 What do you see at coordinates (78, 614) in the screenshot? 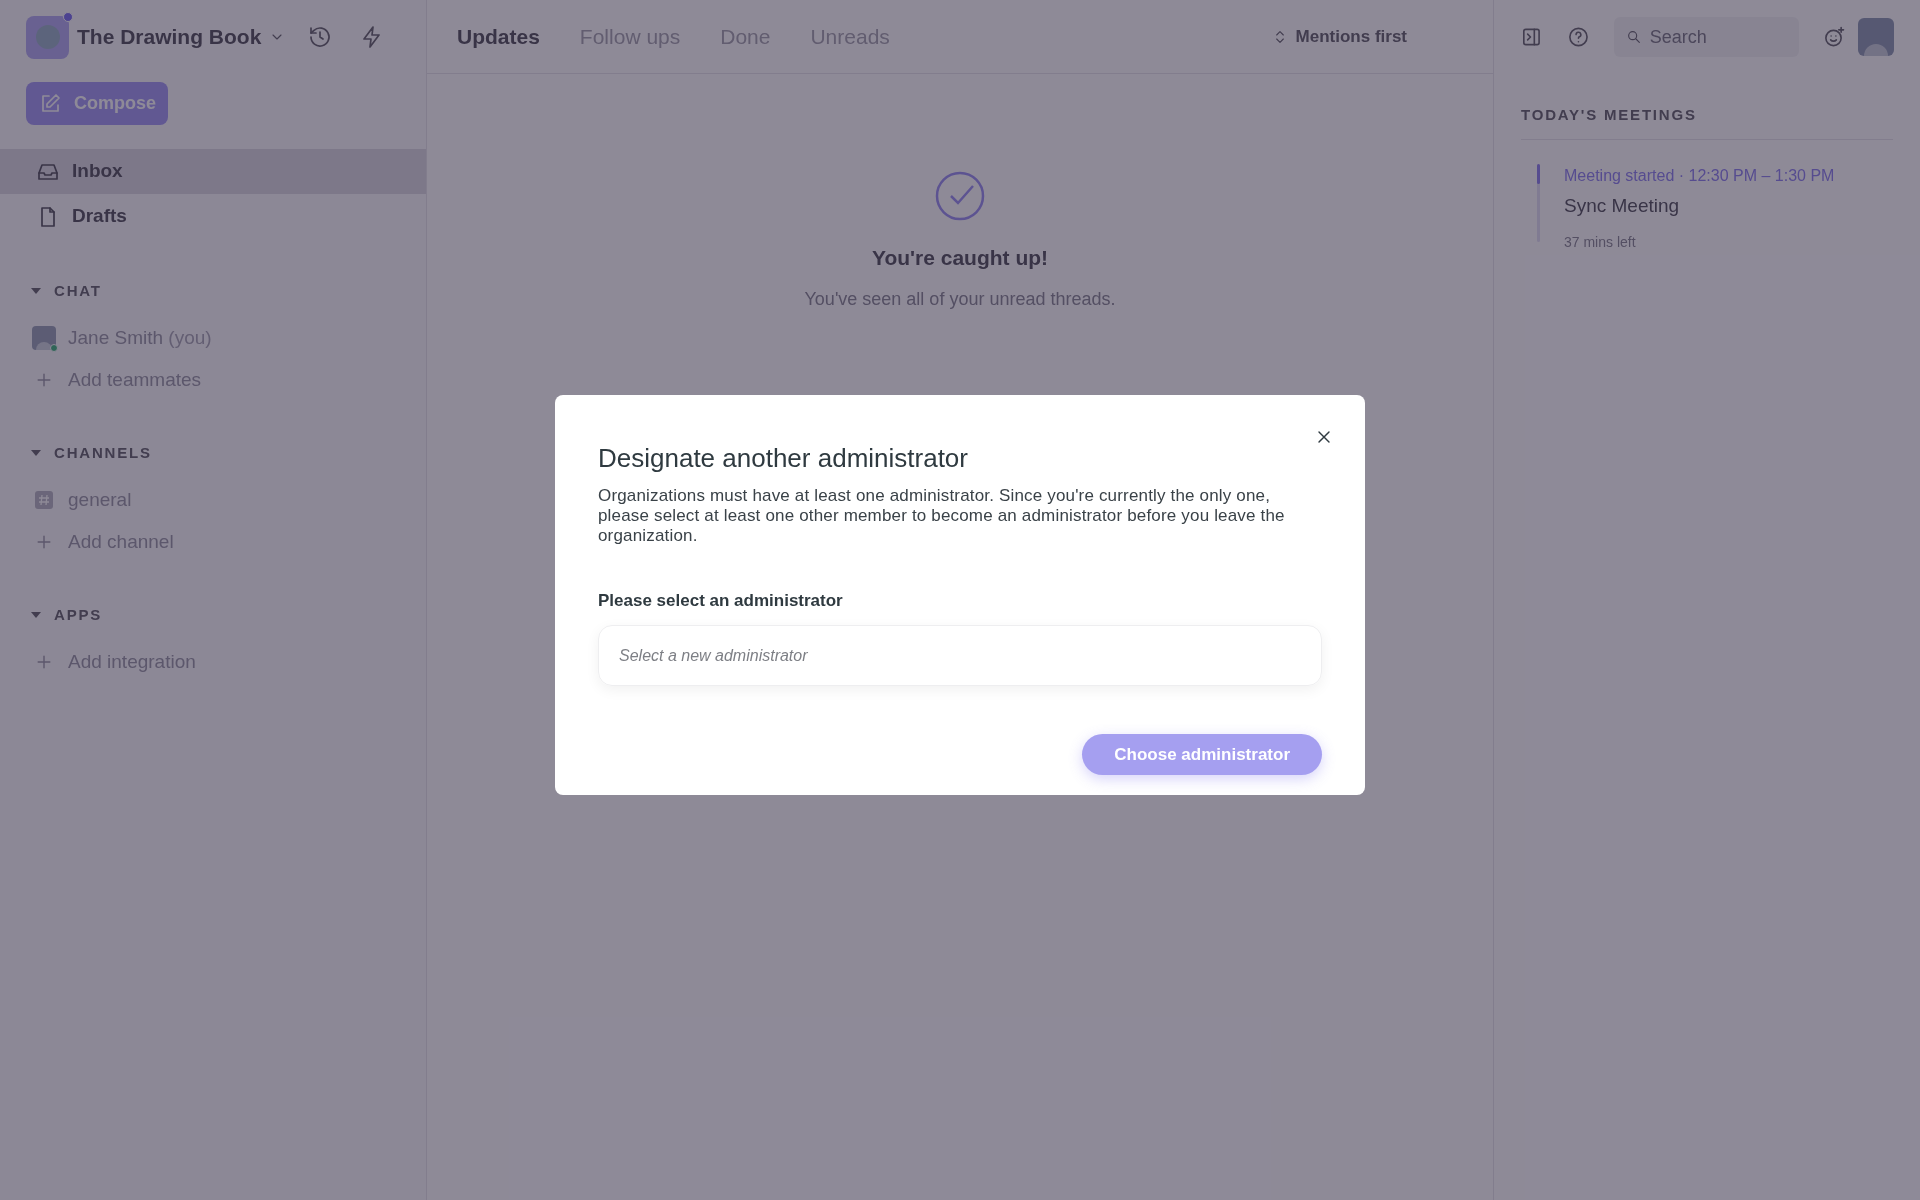
I see `section-heading: APPS` at bounding box center [78, 614].